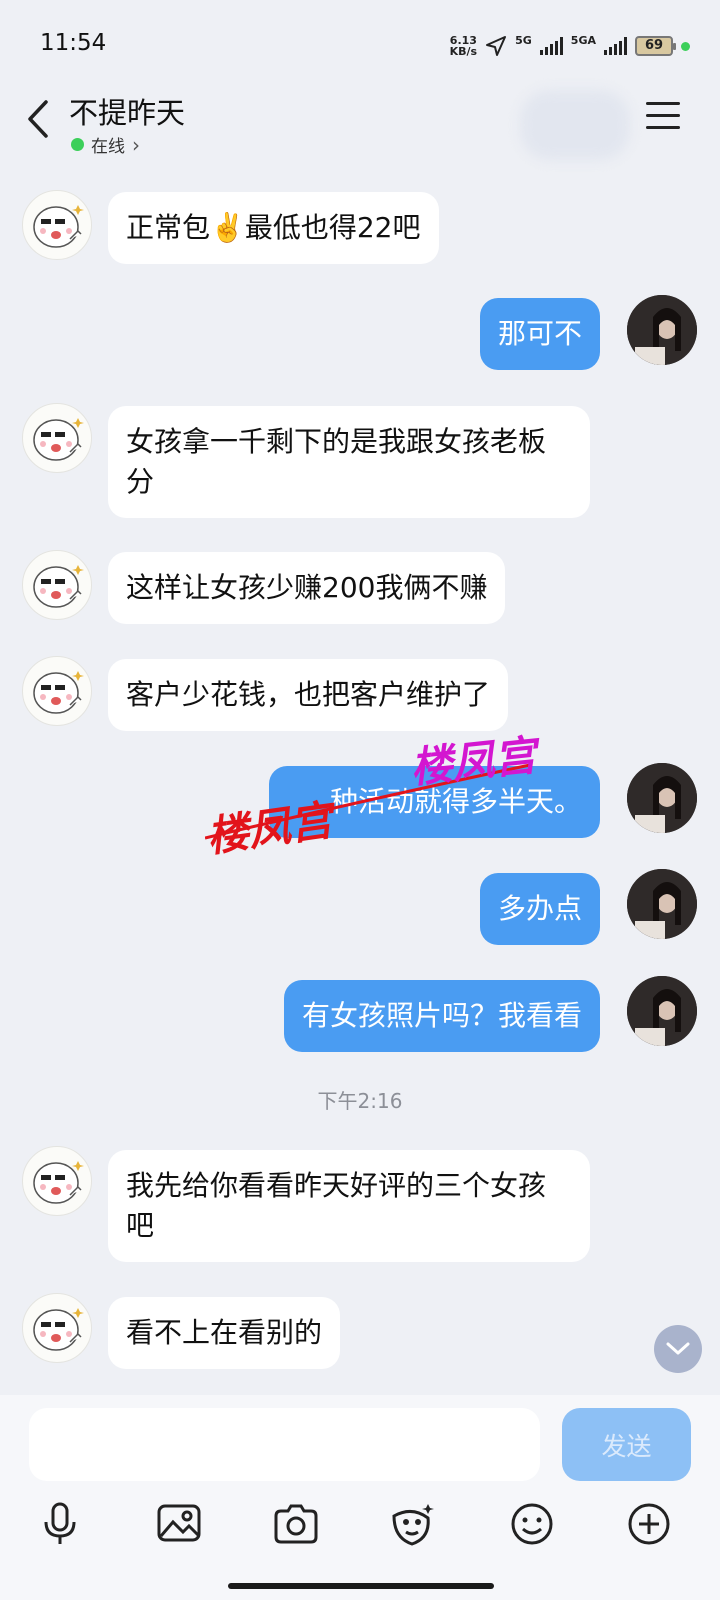 Image resolution: width=720 pixels, height=1600 pixels. I want to click on message-bubble-incoming: 正常包✌️最低也得22吧, so click(273, 228).